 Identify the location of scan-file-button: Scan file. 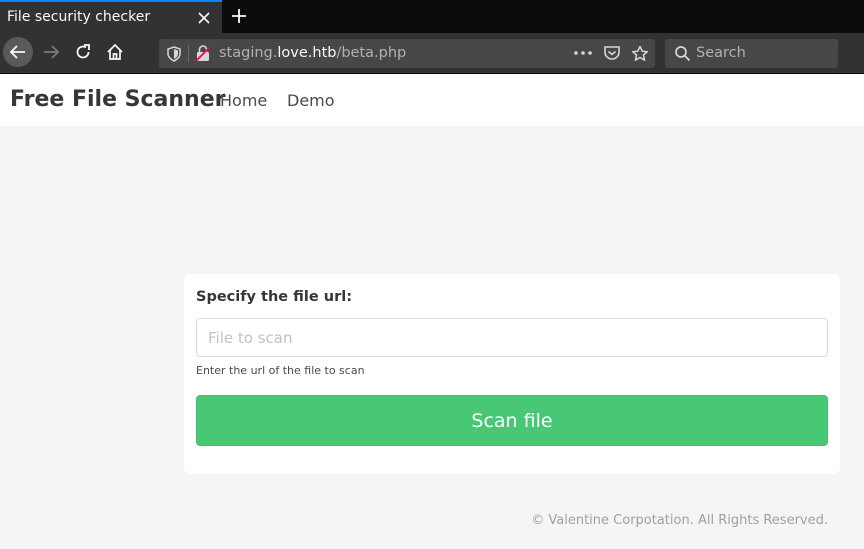
(512, 420).